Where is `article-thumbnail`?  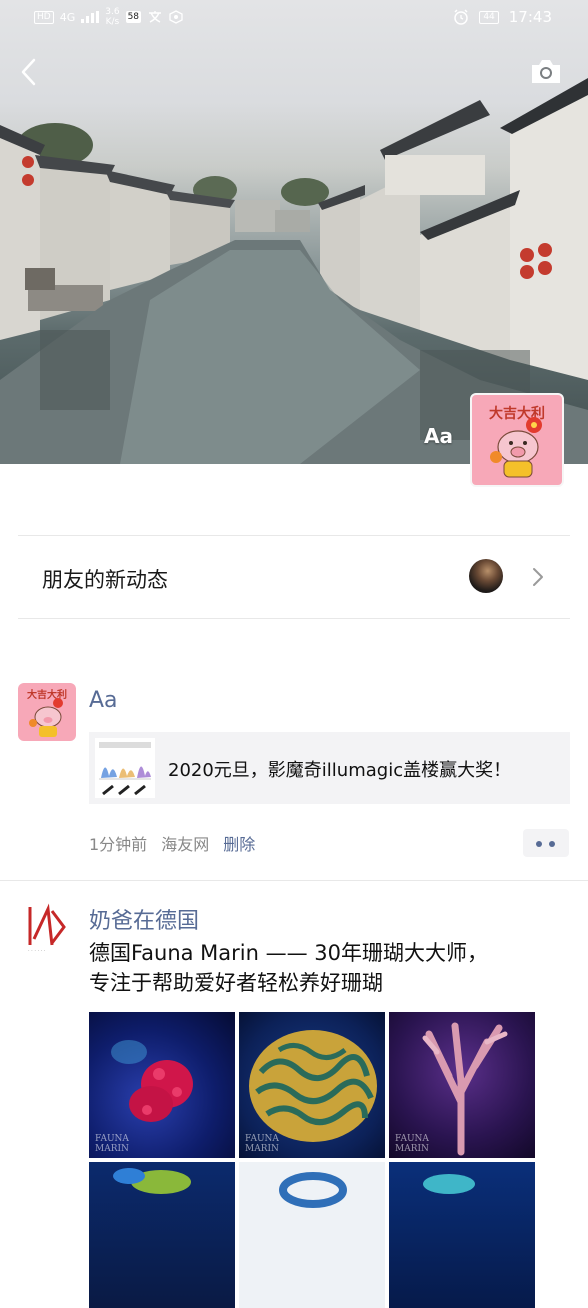 article-thumbnail is located at coordinates (125, 768).